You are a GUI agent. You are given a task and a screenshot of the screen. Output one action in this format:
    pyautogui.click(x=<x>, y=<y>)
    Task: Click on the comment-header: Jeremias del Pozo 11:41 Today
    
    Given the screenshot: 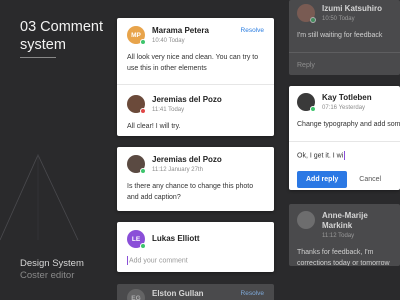 What is the action you would take?
    pyautogui.click(x=195, y=105)
    